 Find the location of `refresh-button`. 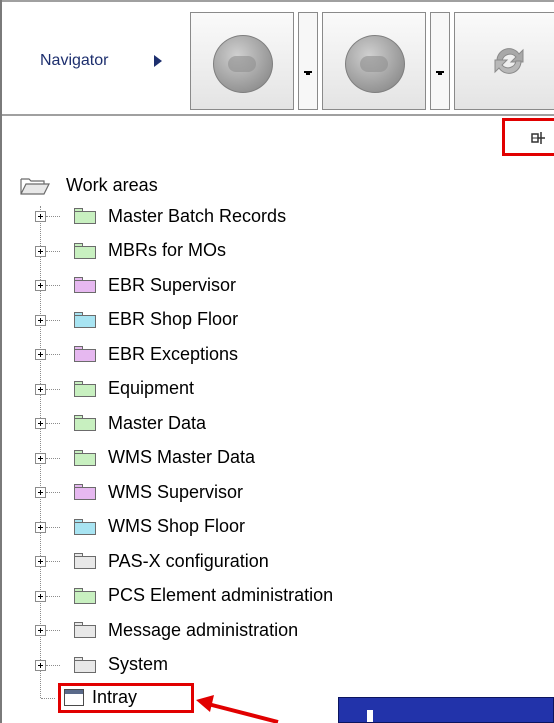

refresh-button is located at coordinates (504, 61).